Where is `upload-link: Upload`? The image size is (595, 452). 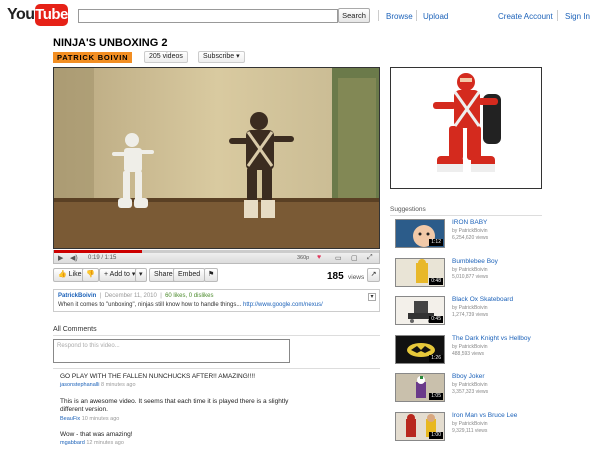
upload-link: Upload is located at coordinates (435, 16).